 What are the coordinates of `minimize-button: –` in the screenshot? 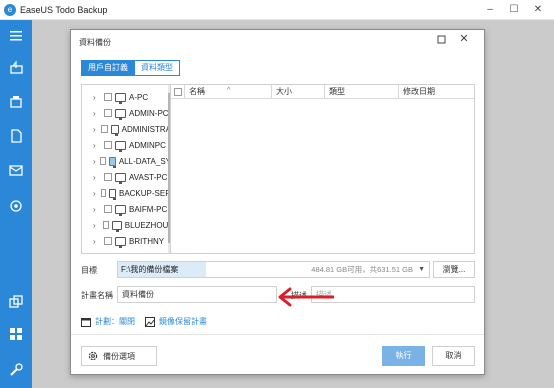 It's located at (490, 10).